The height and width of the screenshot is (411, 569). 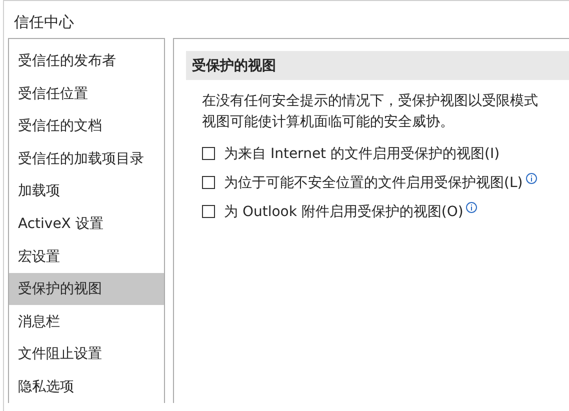 What do you see at coordinates (86, 61) in the screenshot?
I see `sidebar-item: 受信任的发布者` at bounding box center [86, 61].